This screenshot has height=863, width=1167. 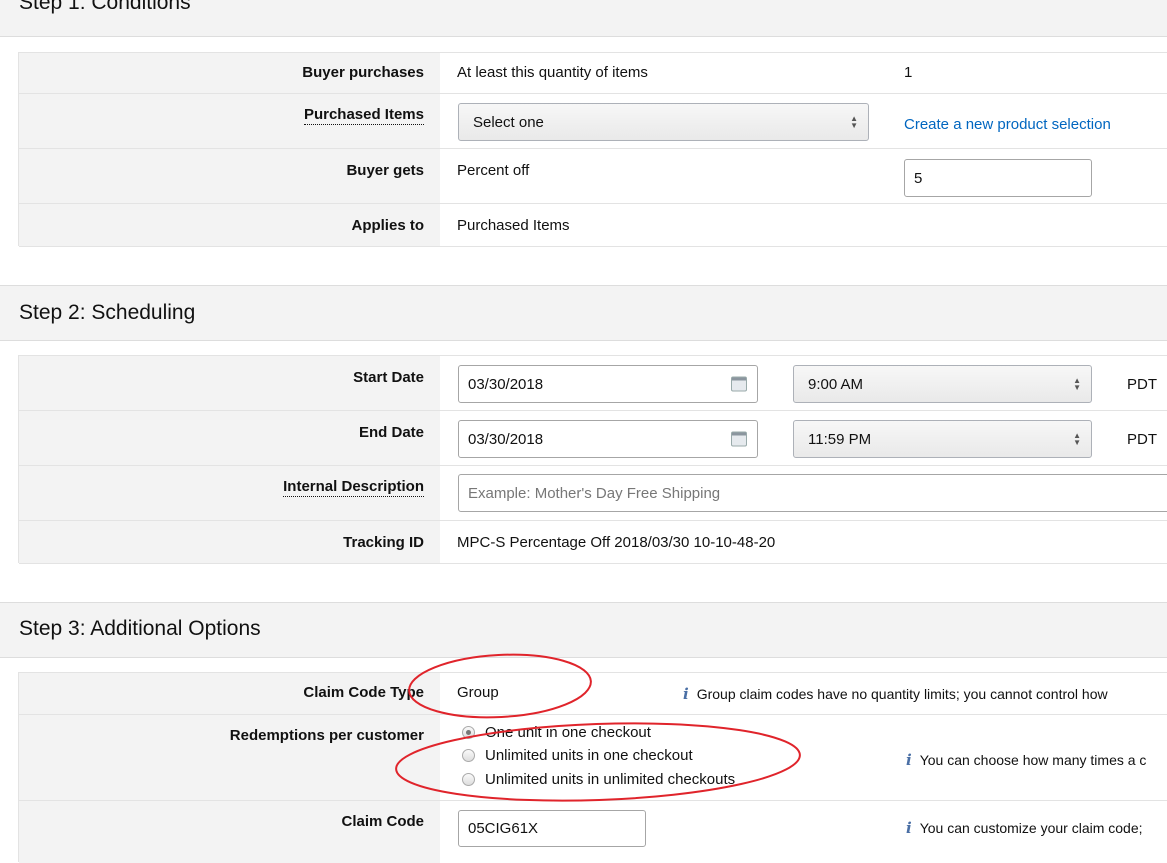 I want to click on buyer-purchases-quantity: 1, so click(x=908, y=72).